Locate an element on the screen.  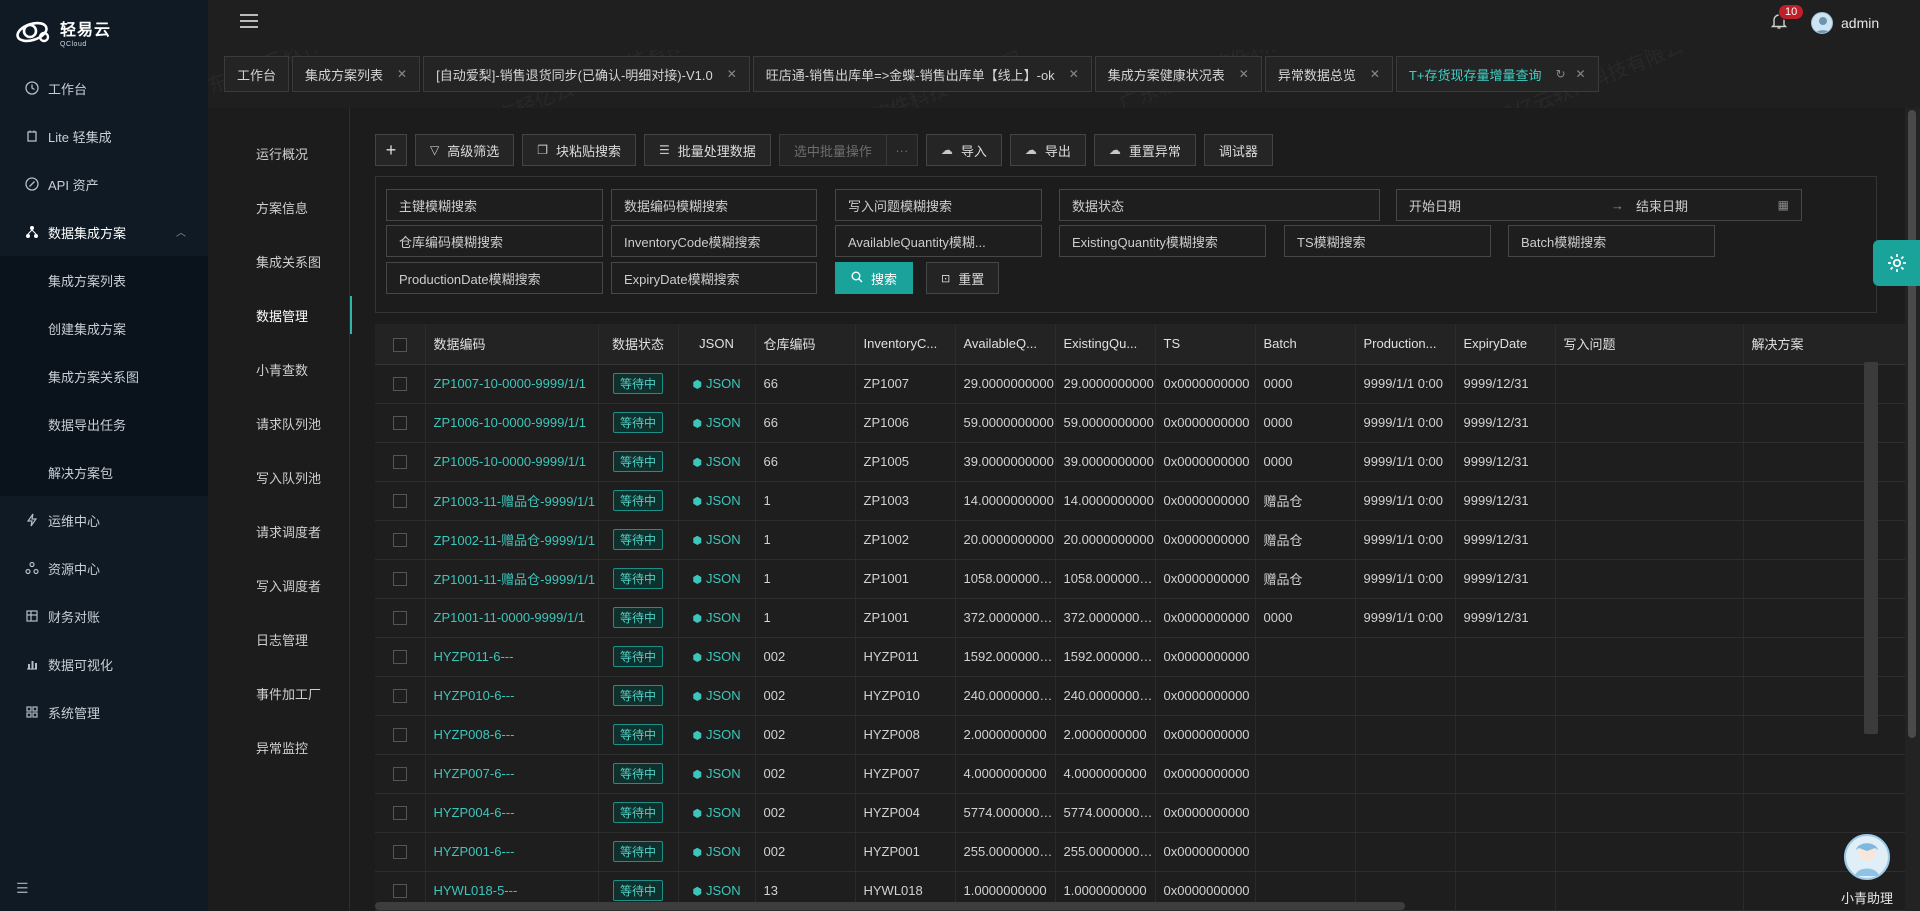
batch-search-input: Batch模糊搜索 is located at coordinates (1611, 241).